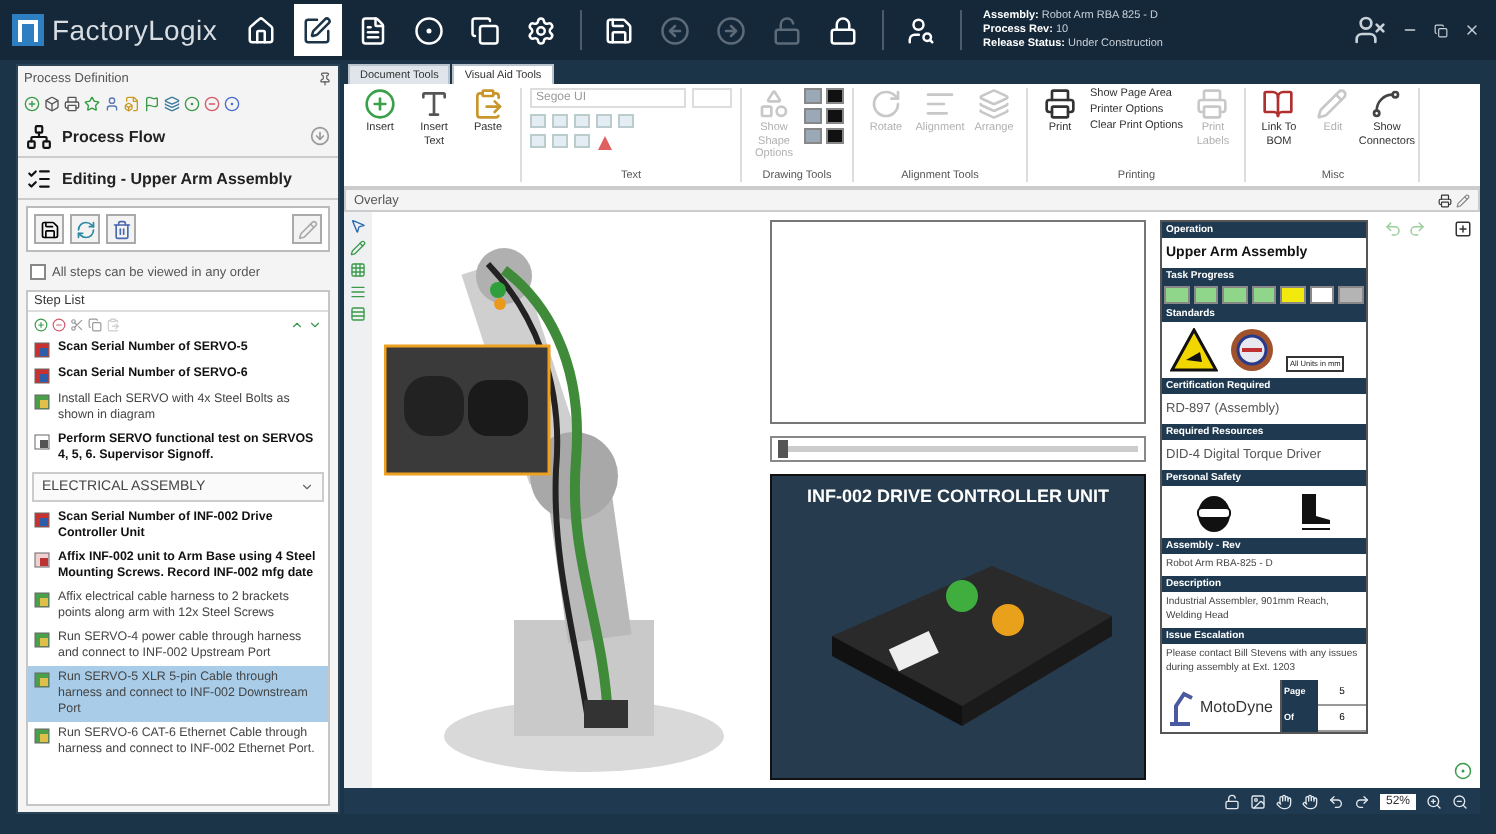  Describe the element at coordinates (1314, 512) in the screenshot. I see `boot-icon` at that location.